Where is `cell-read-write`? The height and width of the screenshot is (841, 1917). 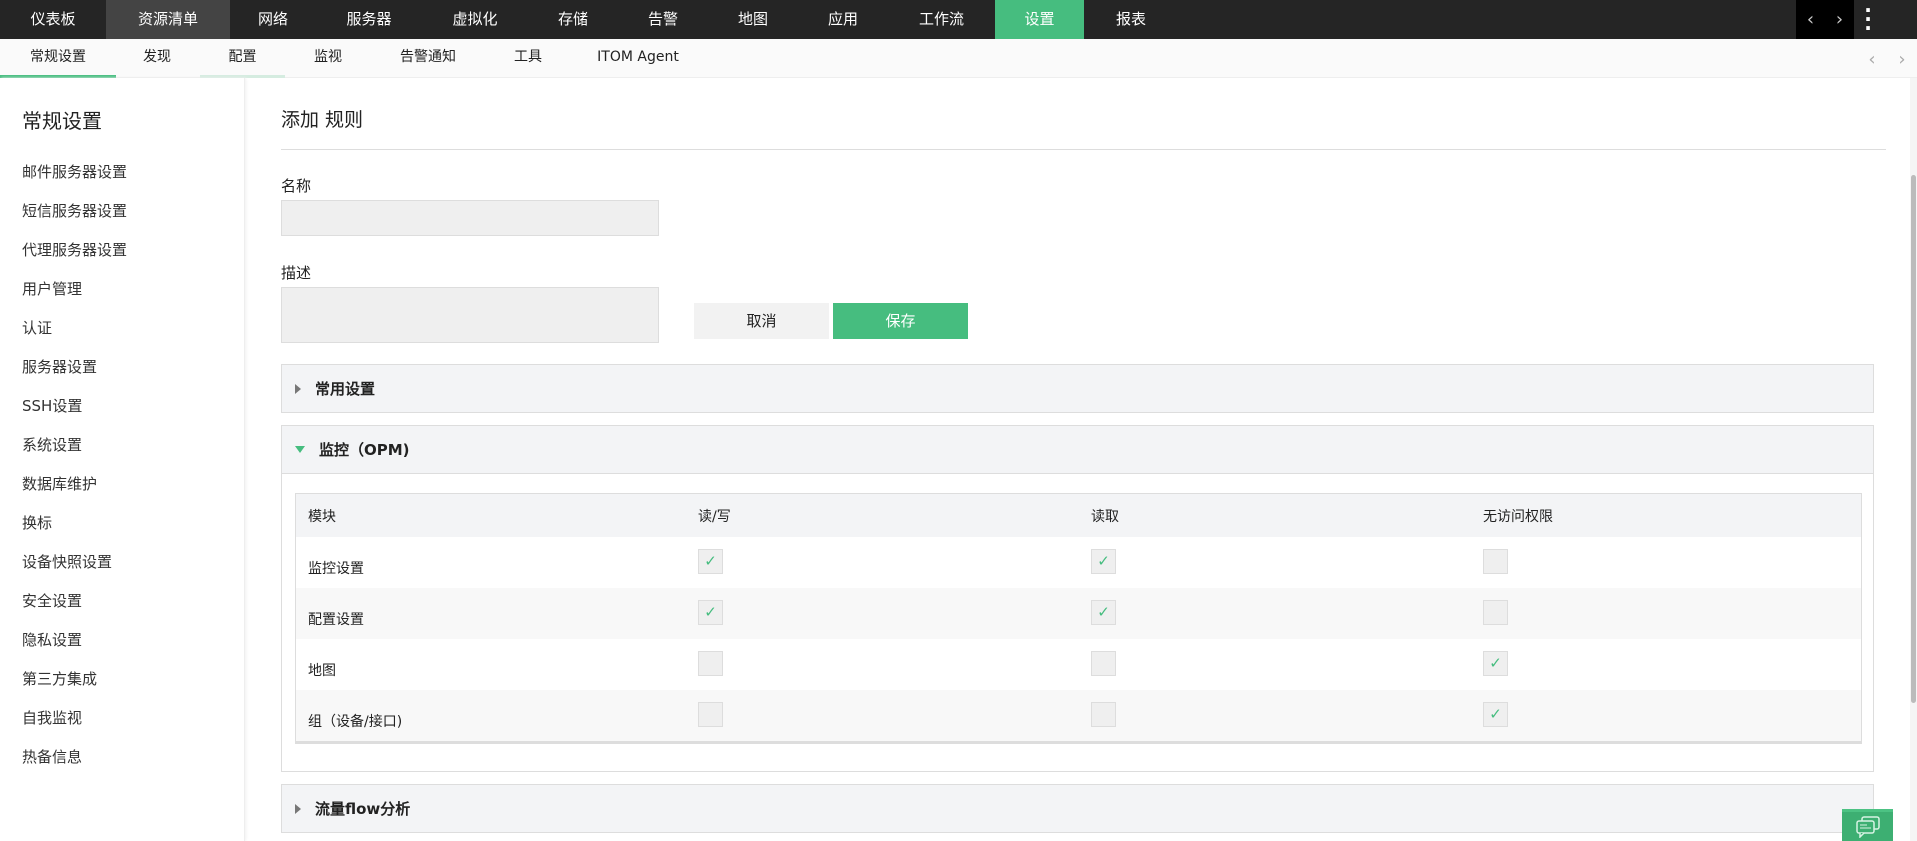 cell-read-write is located at coordinates (710, 664).